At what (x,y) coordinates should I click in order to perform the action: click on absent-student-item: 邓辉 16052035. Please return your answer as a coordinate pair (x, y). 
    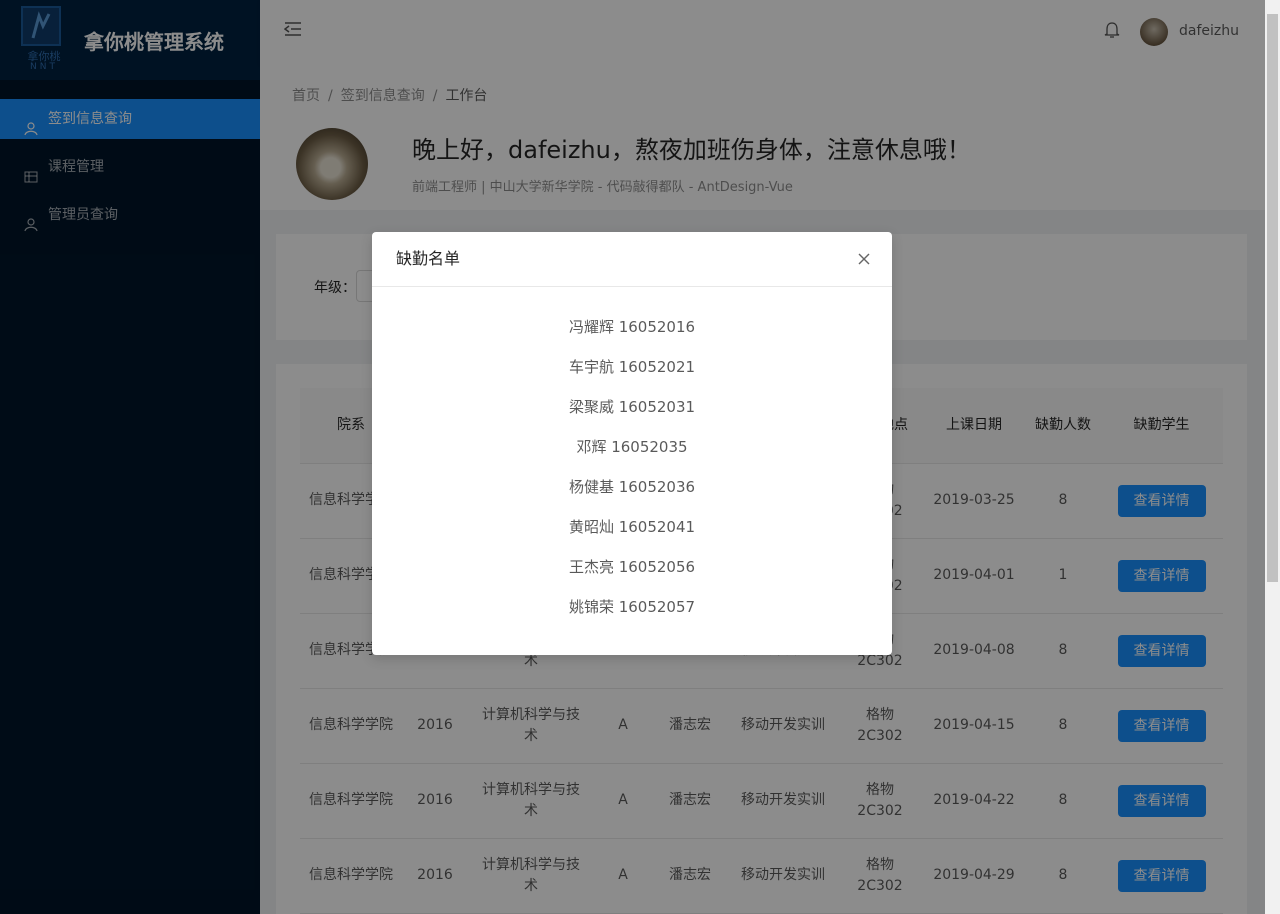
    Looking at the image, I should click on (632, 447).